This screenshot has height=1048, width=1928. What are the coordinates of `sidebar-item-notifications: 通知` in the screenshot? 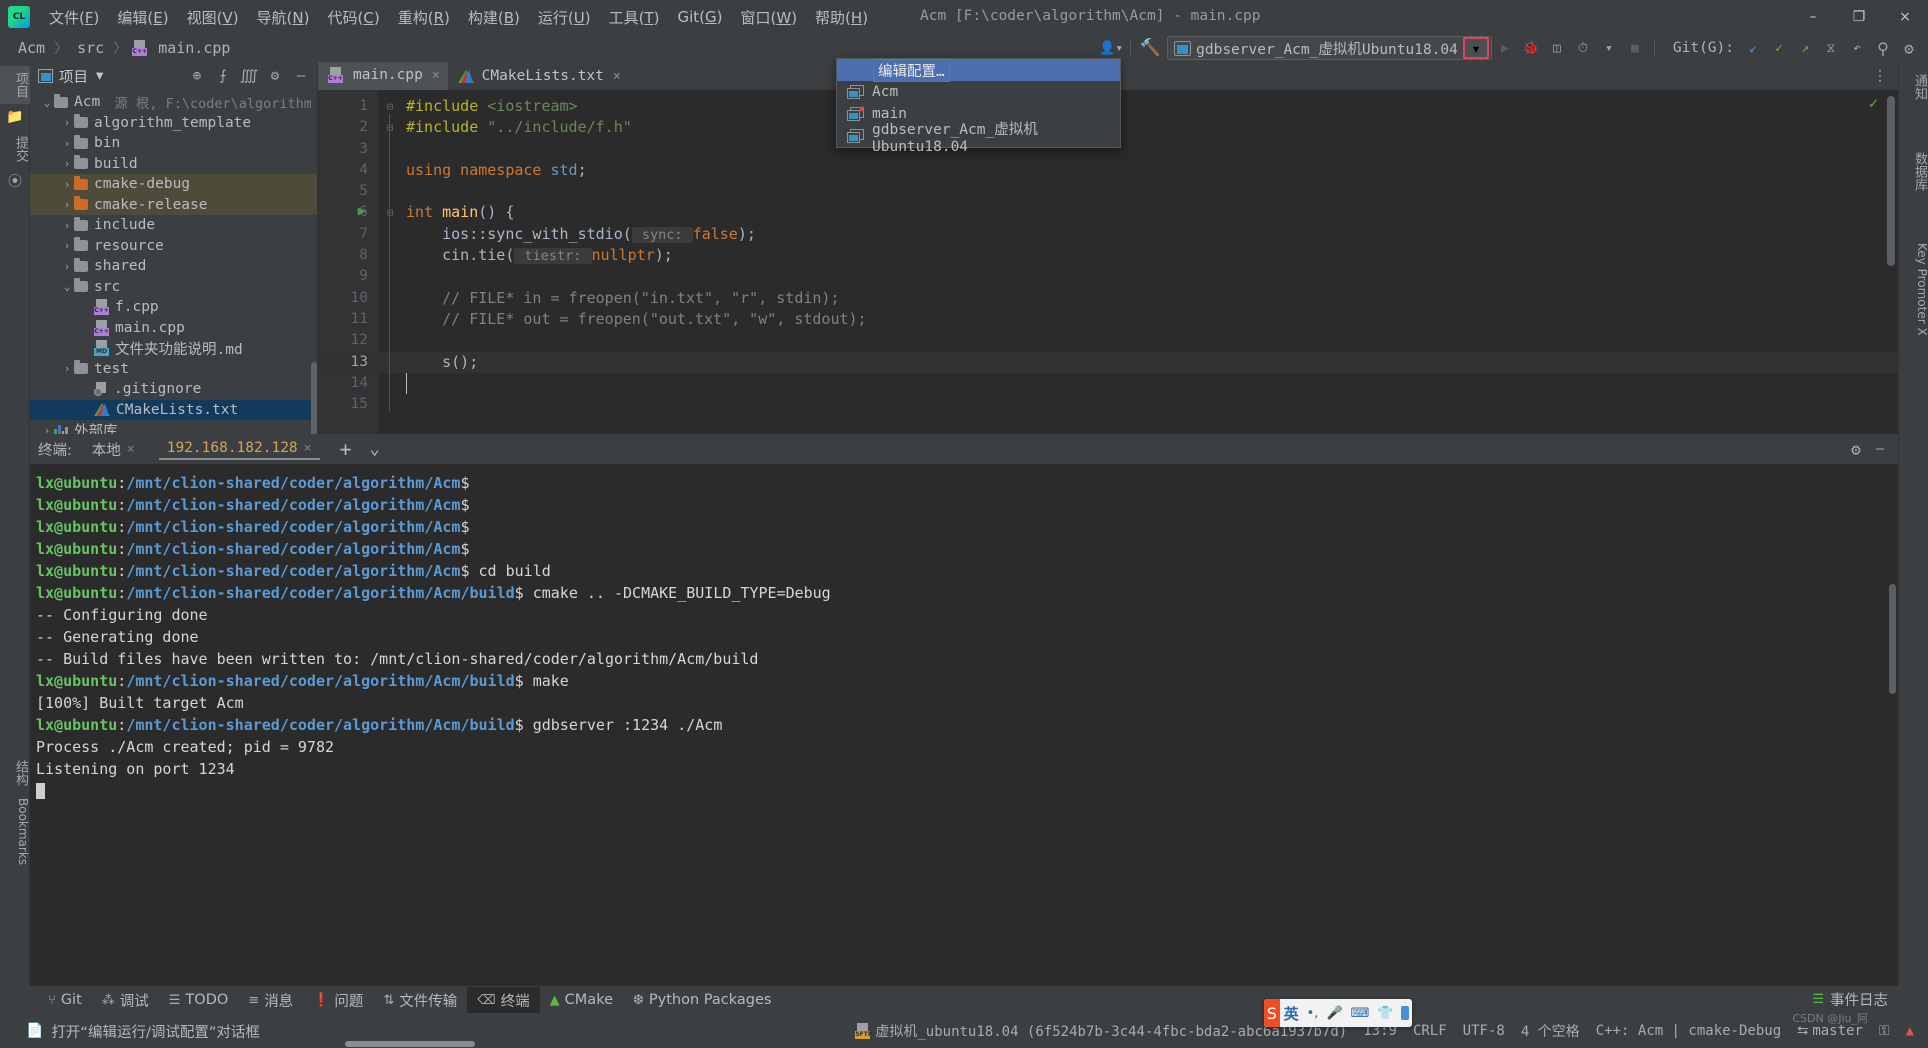 It's located at (1913, 87).